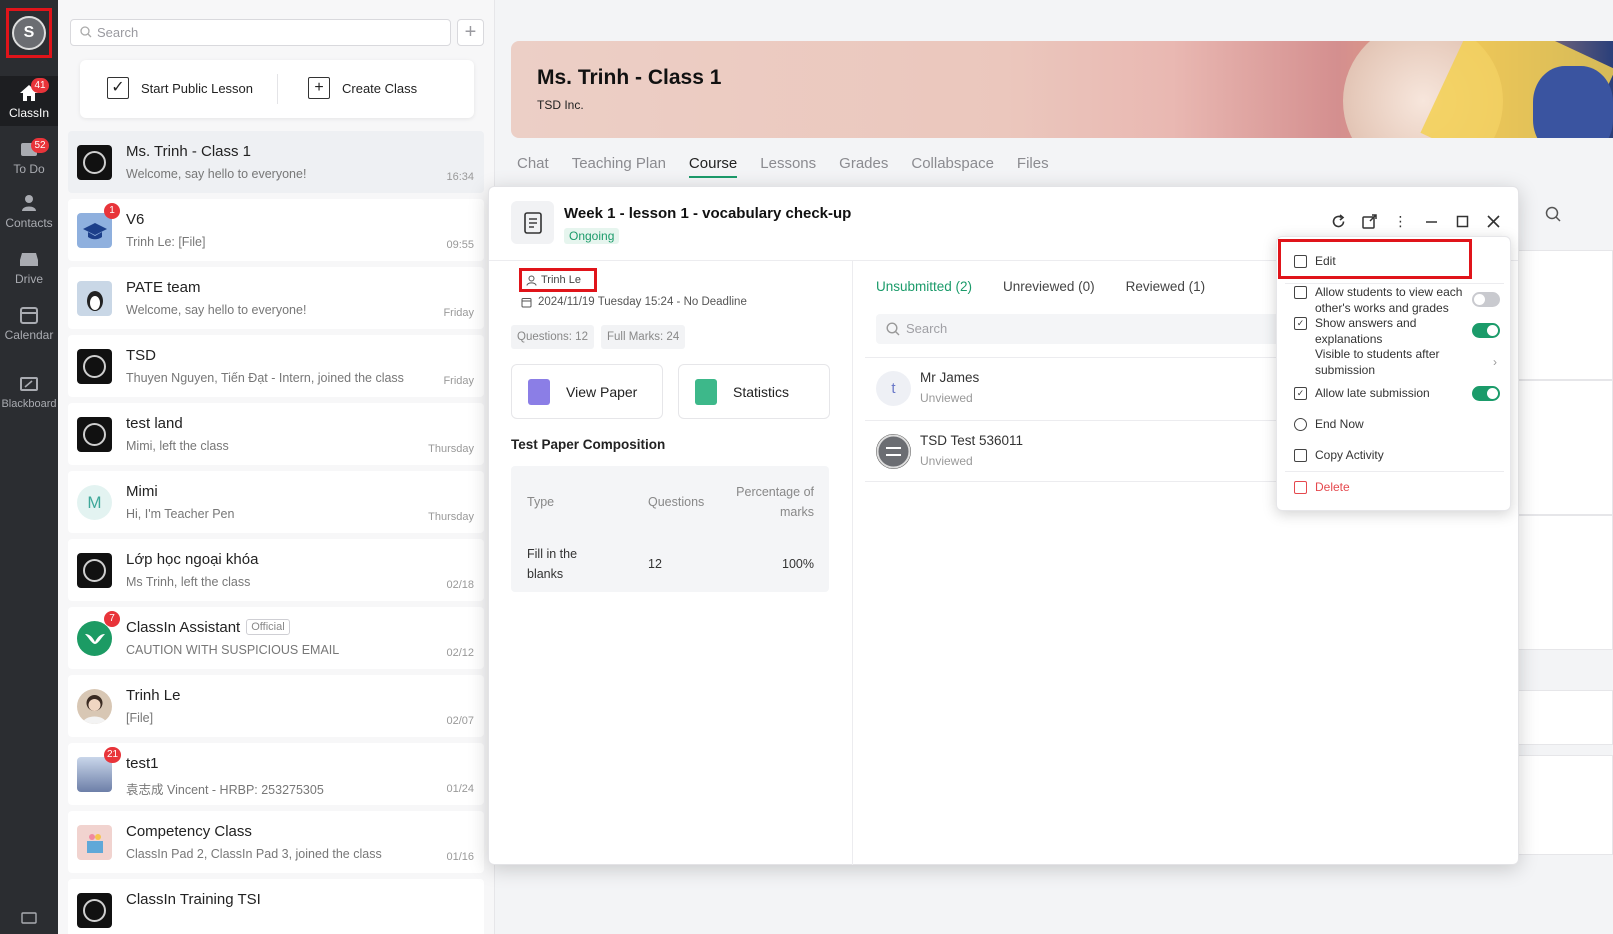  I want to click on rail-label-contacts: Contacts, so click(29, 223).